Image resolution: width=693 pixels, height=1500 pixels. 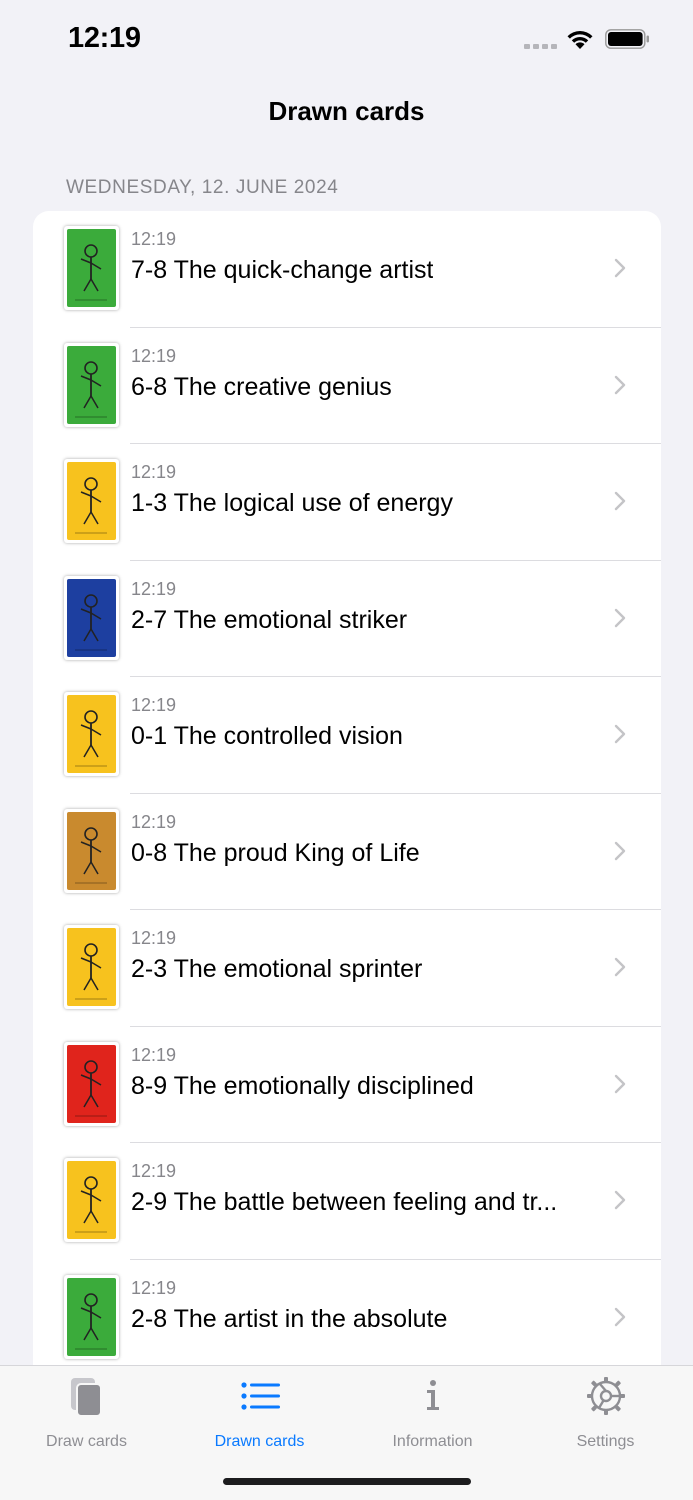 I want to click on list-item: 12:19 6-8 The creative genius, so click(x=347, y=386).